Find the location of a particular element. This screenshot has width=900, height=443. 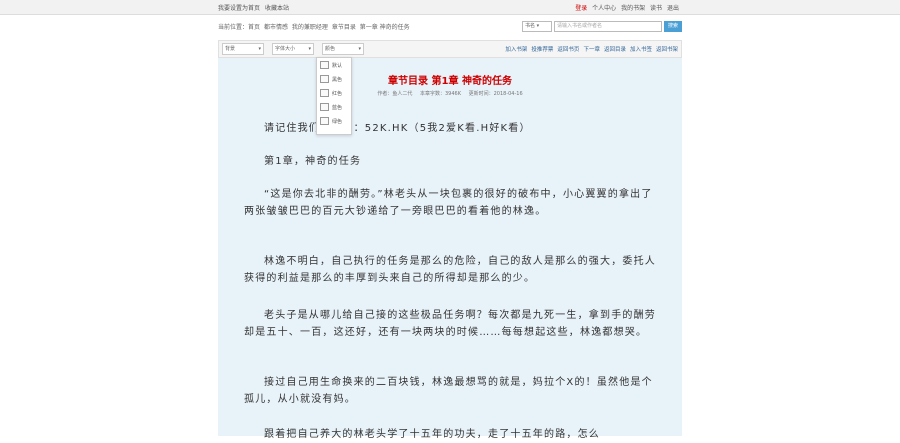

color-option-label: 红色 is located at coordinates (337, 93).